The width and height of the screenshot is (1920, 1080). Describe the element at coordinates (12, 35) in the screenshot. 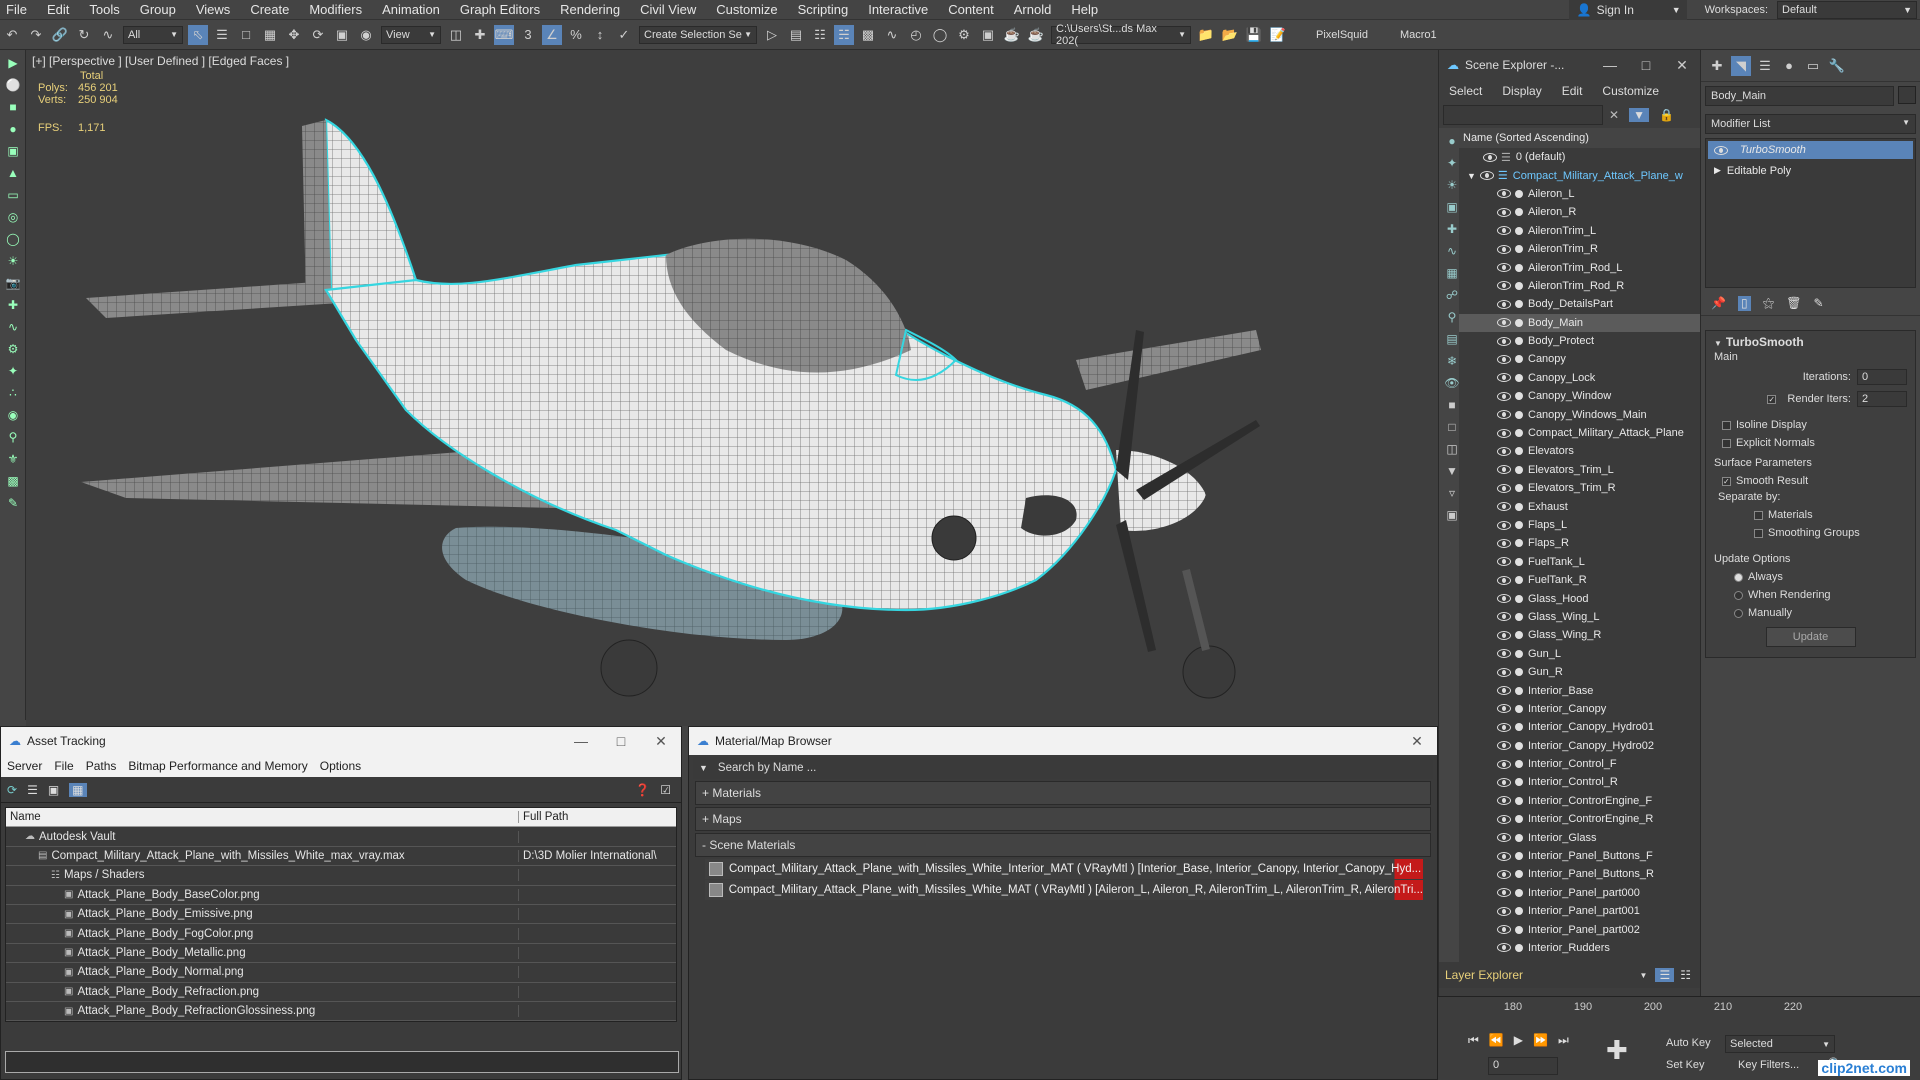

I see `undo-icon: ↶` at that location.